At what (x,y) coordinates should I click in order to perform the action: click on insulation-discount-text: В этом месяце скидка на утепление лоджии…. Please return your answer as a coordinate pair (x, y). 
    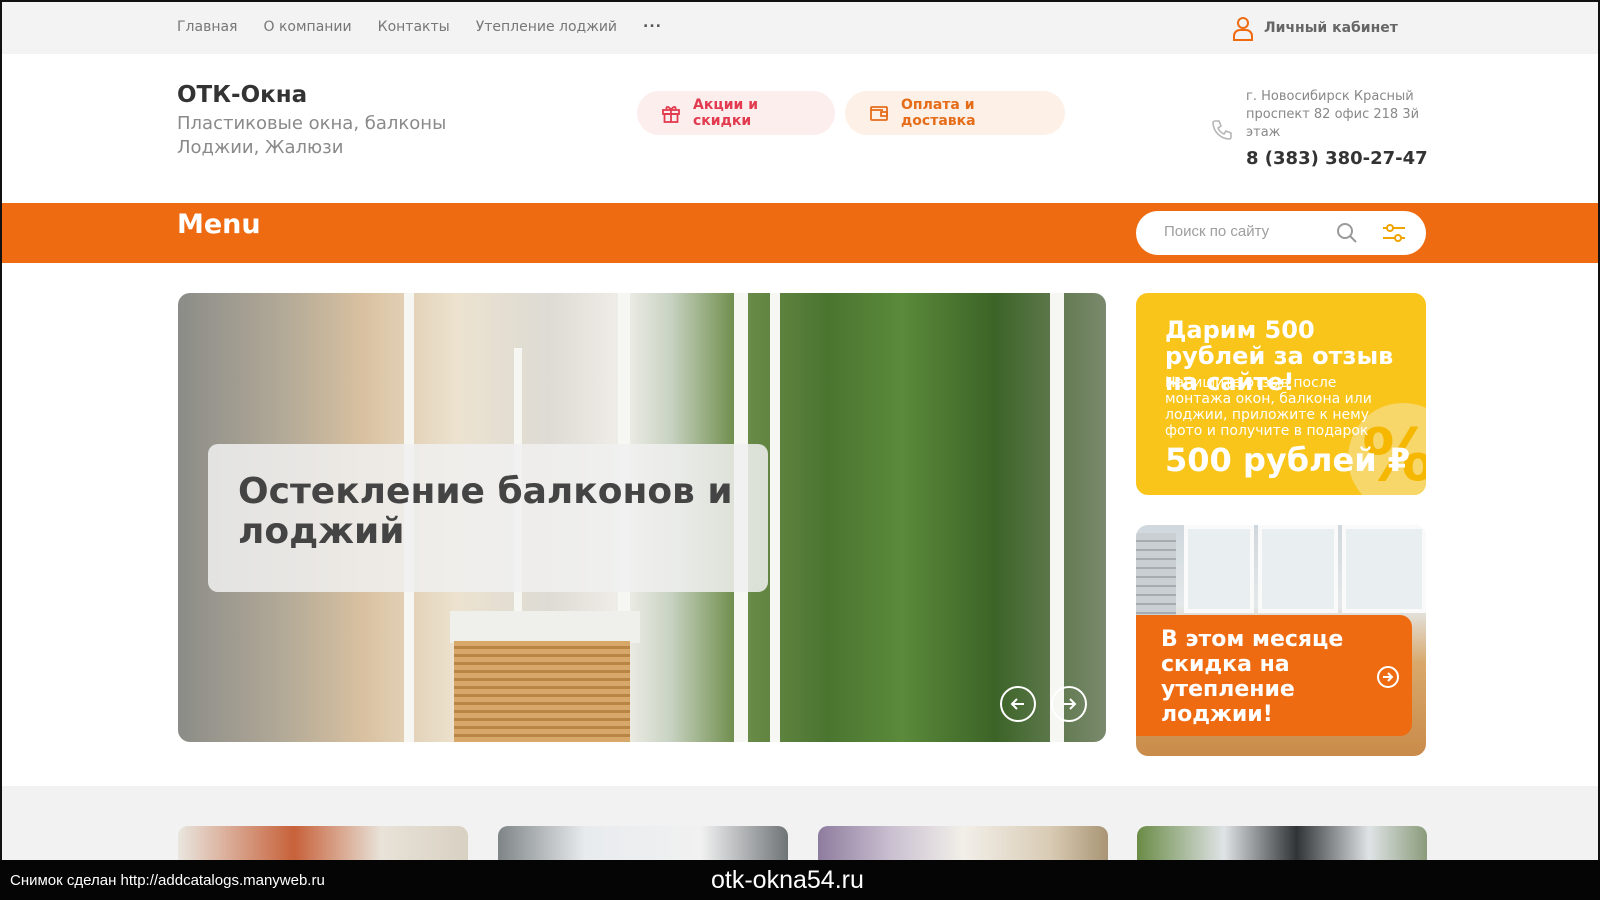
    Looking at the image, I should click on (1252, 677).